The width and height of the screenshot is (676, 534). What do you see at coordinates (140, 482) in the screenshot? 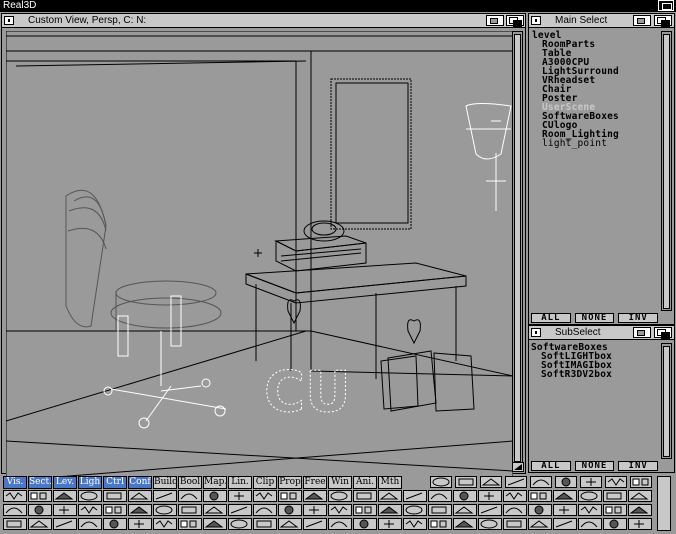
I see `tab-conf: Conf` at bounding box center [140, 482].